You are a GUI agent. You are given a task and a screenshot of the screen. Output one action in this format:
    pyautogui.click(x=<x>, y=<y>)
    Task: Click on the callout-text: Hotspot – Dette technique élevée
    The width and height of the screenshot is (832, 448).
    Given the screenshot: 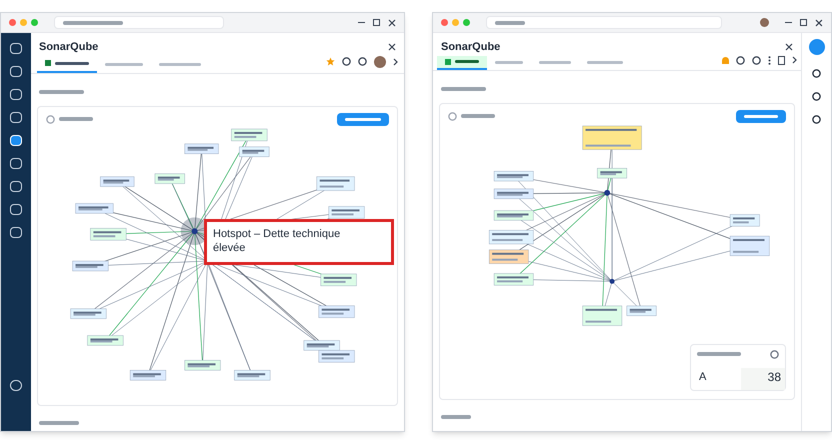 What is the action you would take?
    pyautogui.click(x=277, y=240)
    